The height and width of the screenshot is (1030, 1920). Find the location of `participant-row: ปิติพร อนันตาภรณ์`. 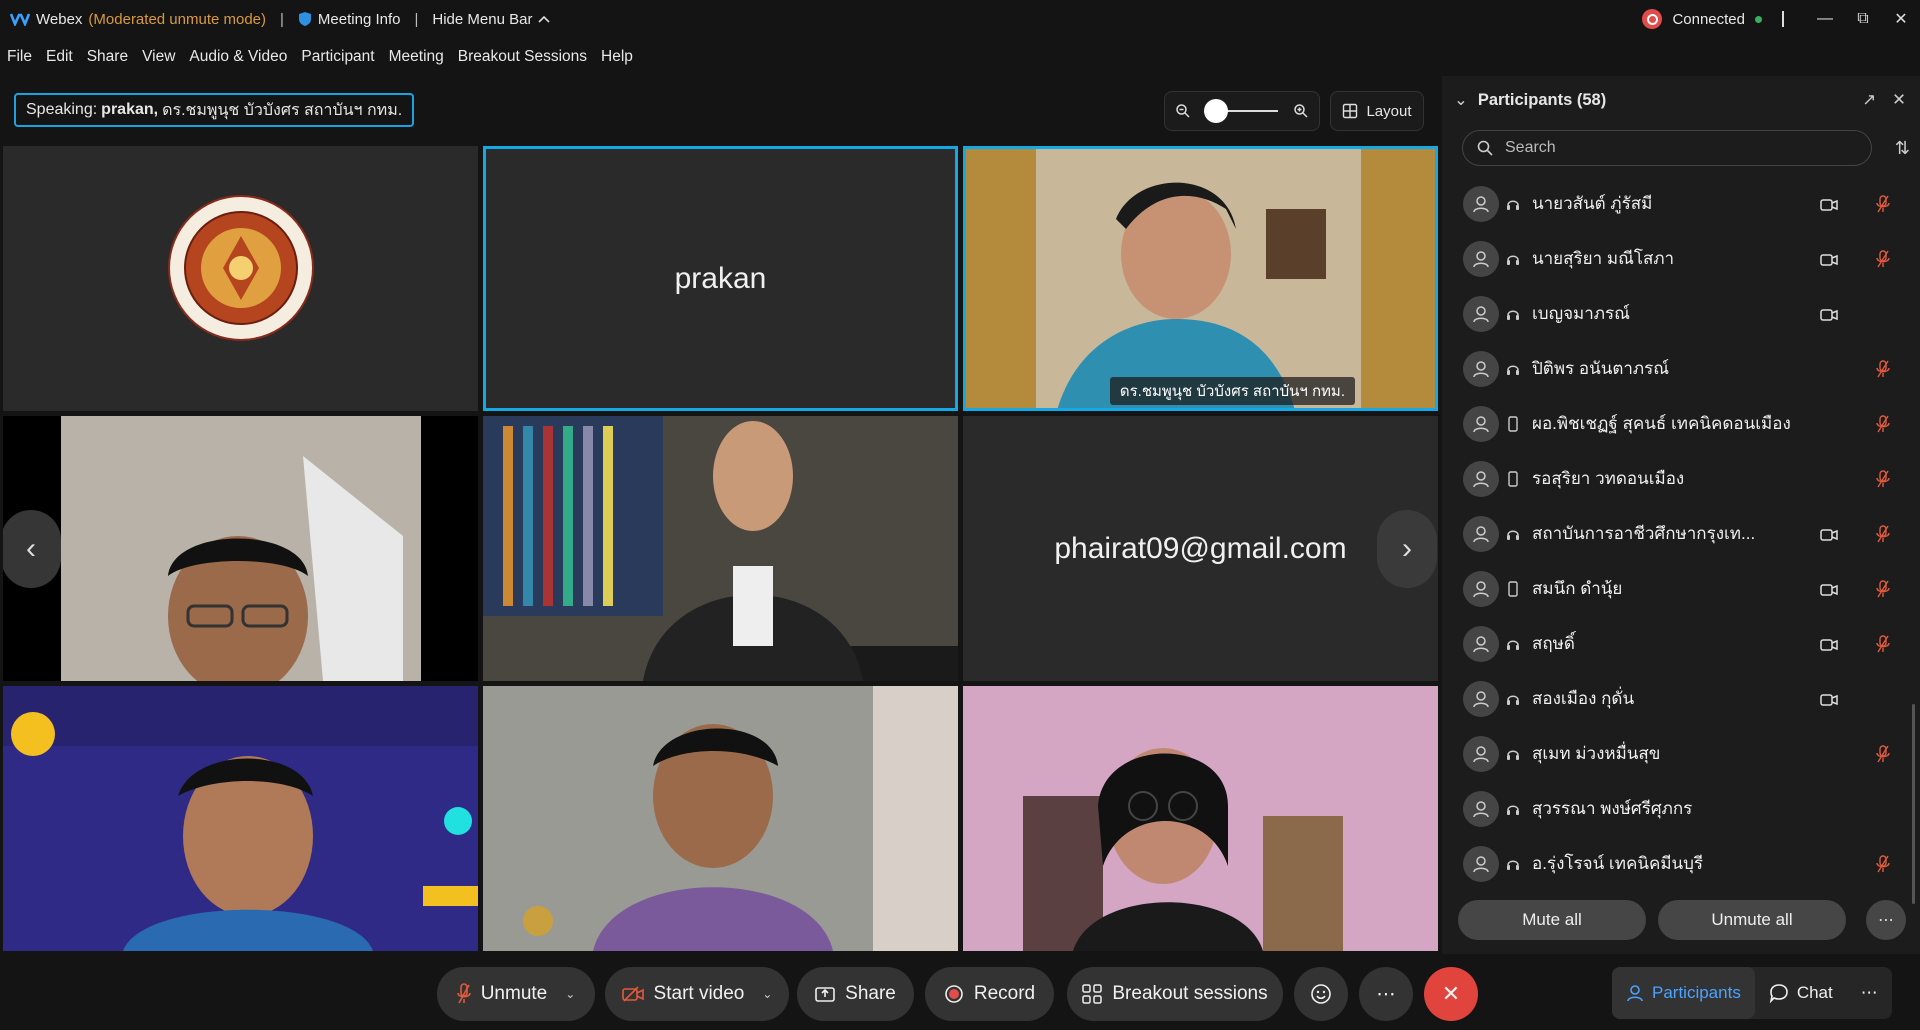

participant-row: ปิติพร อนันตาภรณ์ is located at coordinates (1681, 368).